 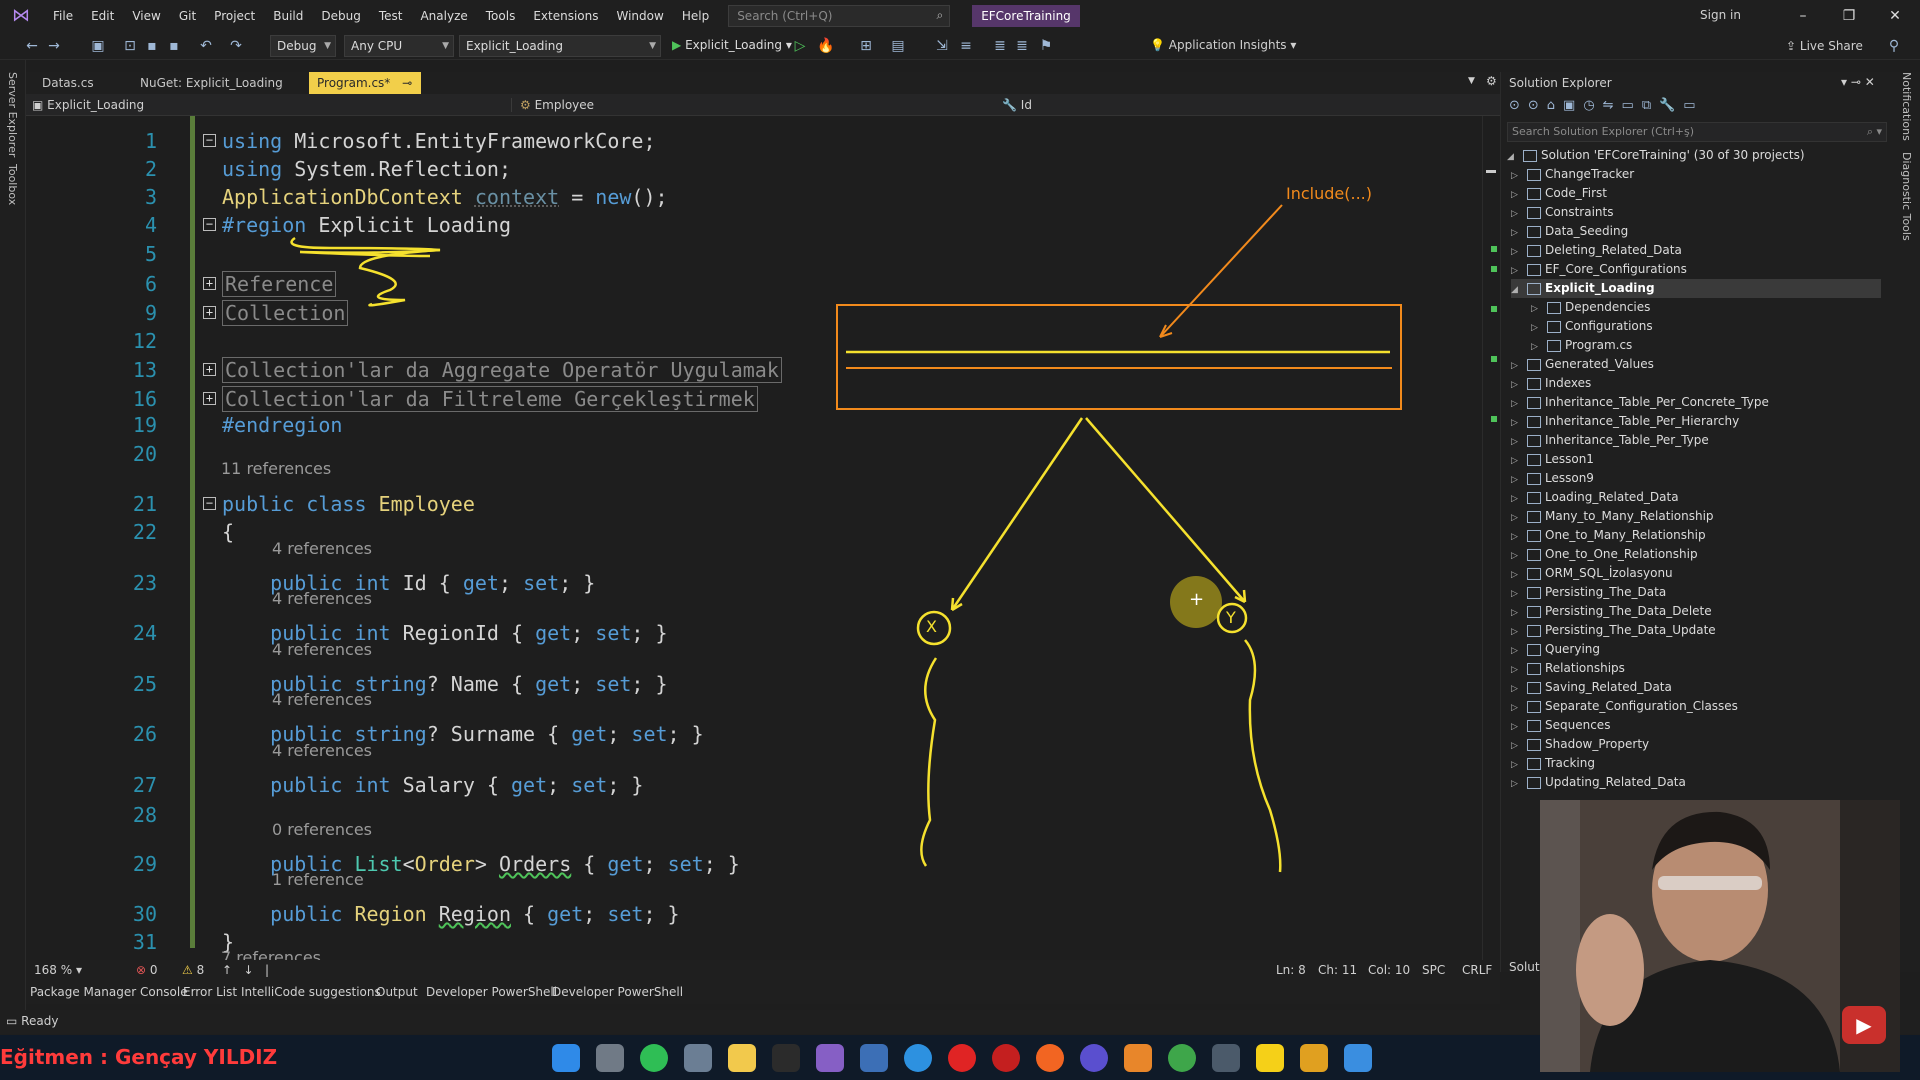 I want to click on panel-menu-icon: ▾ ⊸ ✕, so click(x=1858, y=82).